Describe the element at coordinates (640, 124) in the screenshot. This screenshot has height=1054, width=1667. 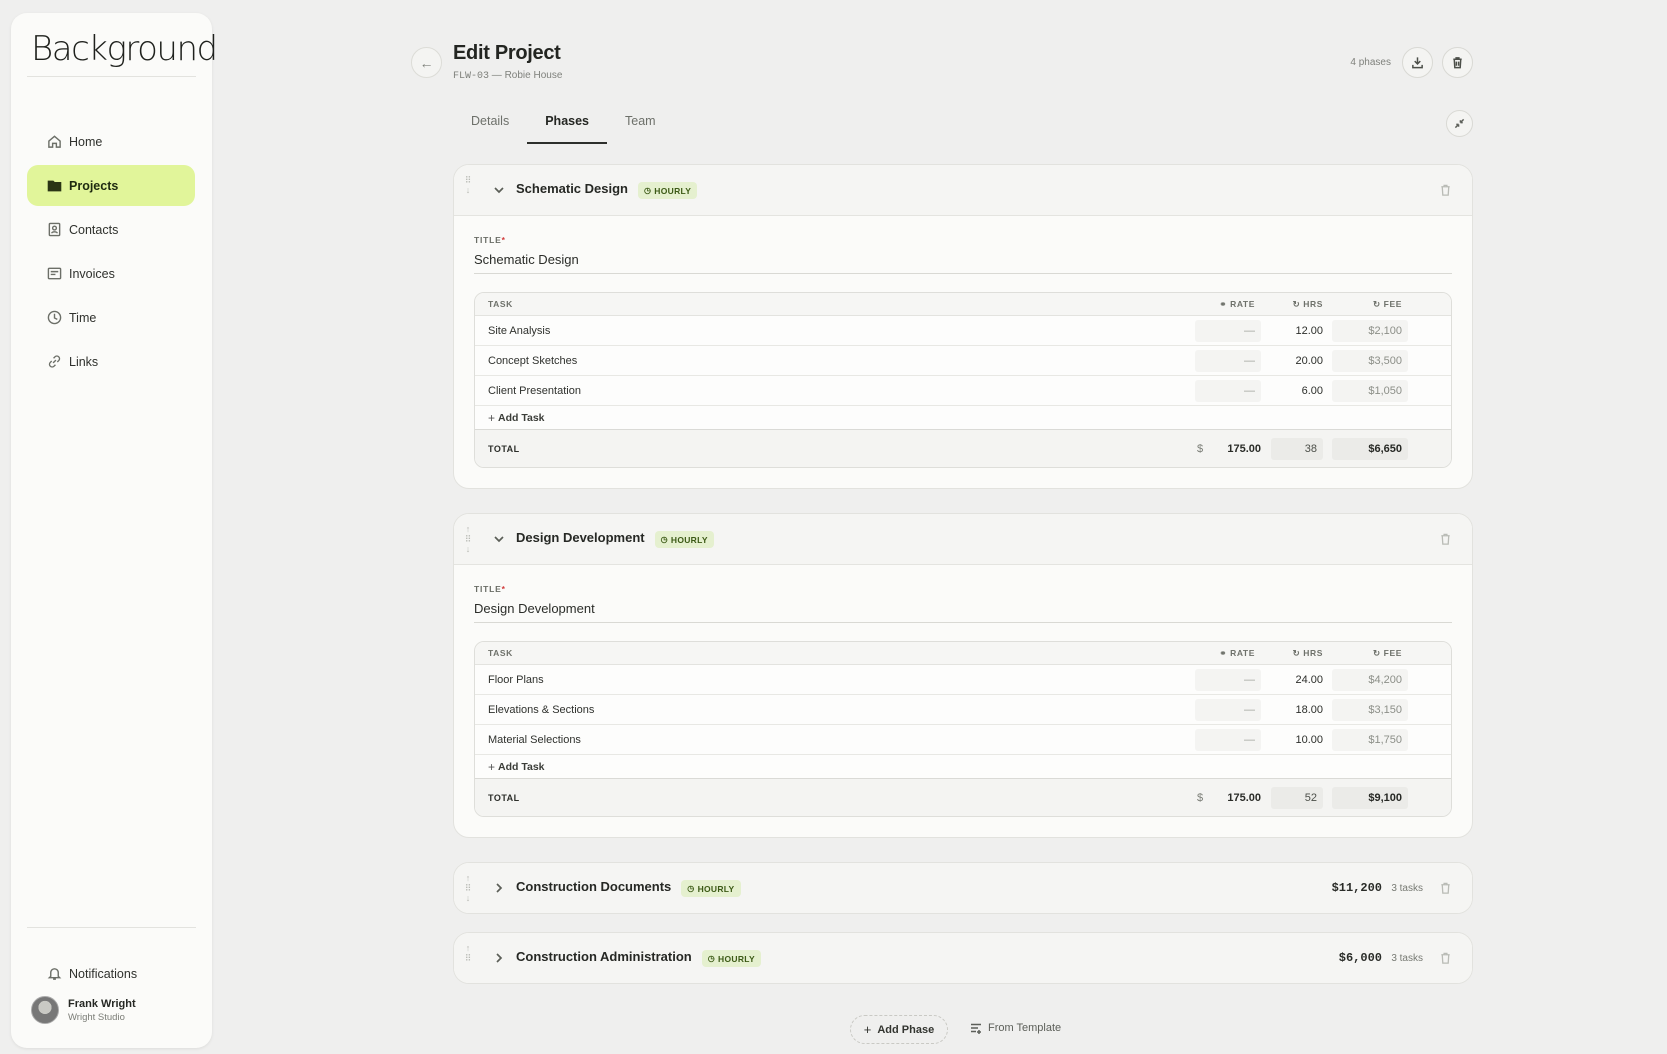
I see `tab-team: Team` at that location.